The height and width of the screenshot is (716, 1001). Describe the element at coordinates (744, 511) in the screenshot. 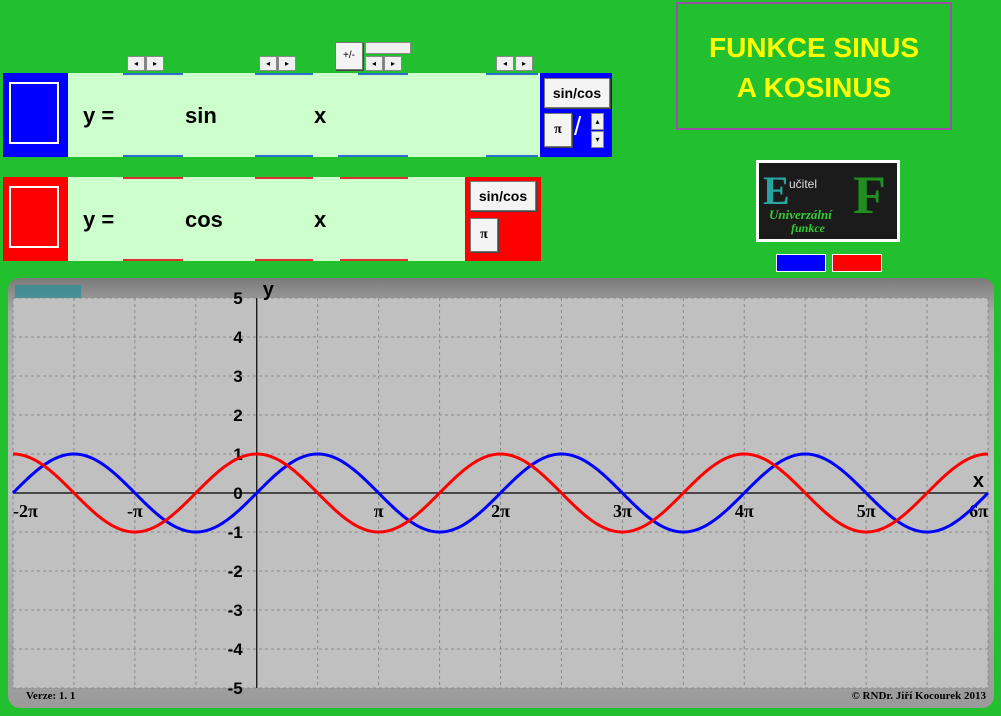

I see `x-tick-label: 4π` at that location.